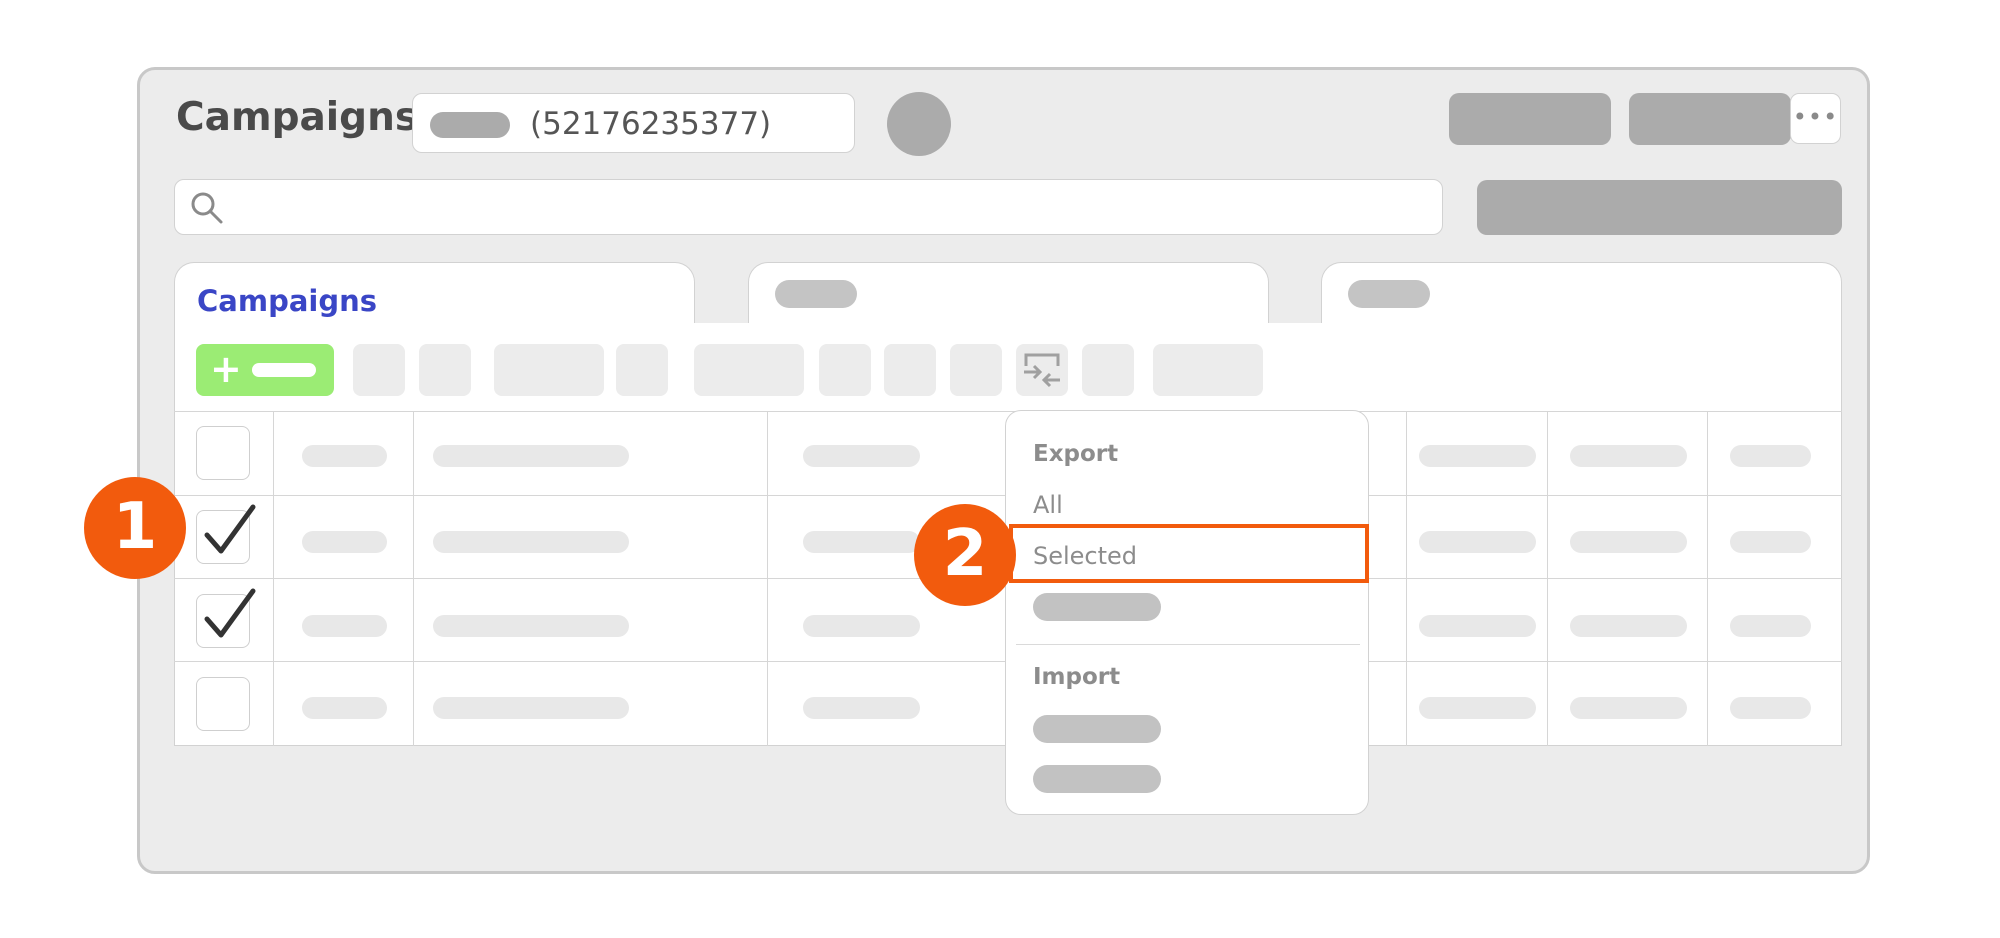 This screenshot has width=2000, height=938. I want to click on export-all-option: All, so click(1048, 505).